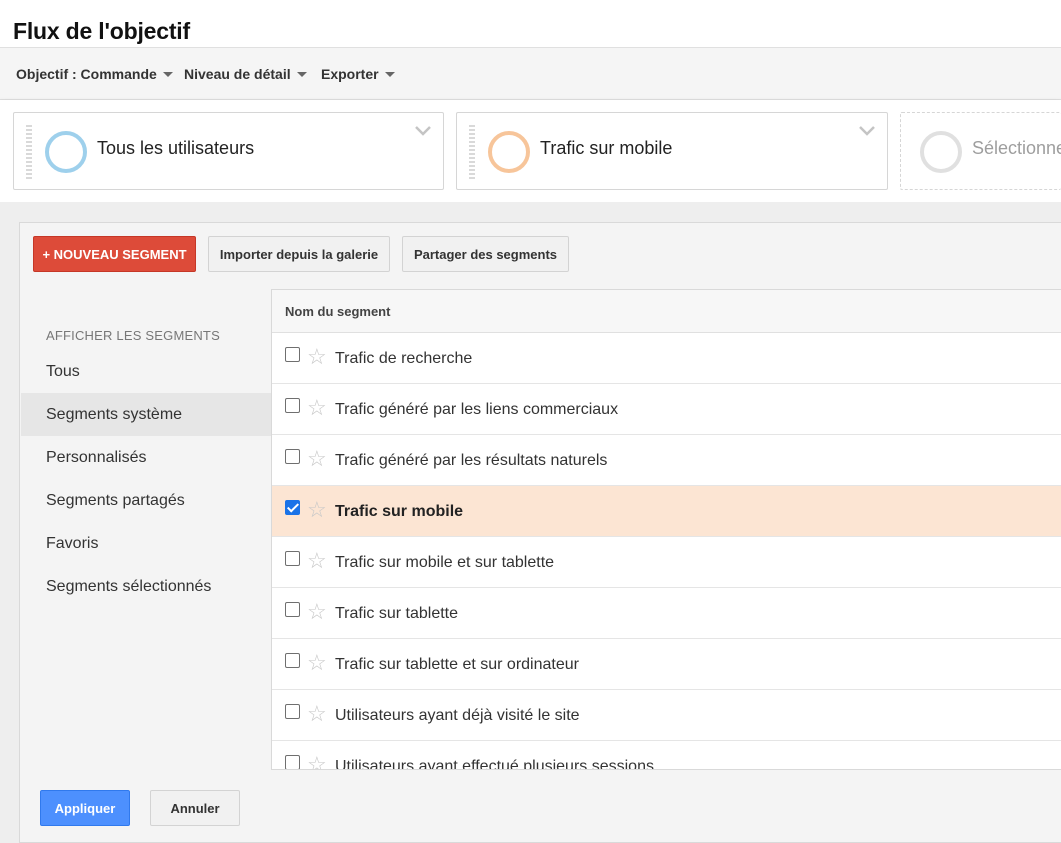  What do you see at coordinates (299, 254) in the screenshot?
I see `import-gallery-button: Importer depuis la galerie` at bounding box center [299, 254].